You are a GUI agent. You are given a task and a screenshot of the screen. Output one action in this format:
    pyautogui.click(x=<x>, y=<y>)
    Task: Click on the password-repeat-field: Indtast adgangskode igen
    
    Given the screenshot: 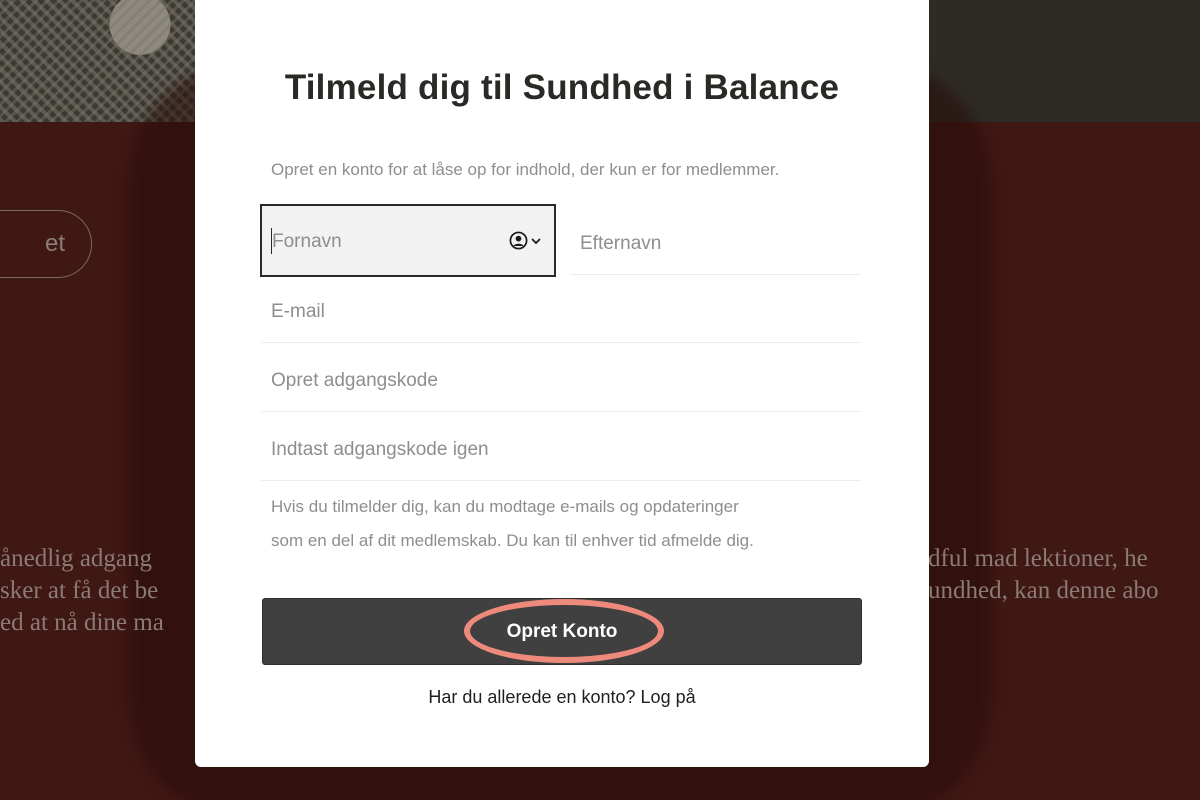 What is the action you would take?
    pyautogui.click(x=561, y=446)
    